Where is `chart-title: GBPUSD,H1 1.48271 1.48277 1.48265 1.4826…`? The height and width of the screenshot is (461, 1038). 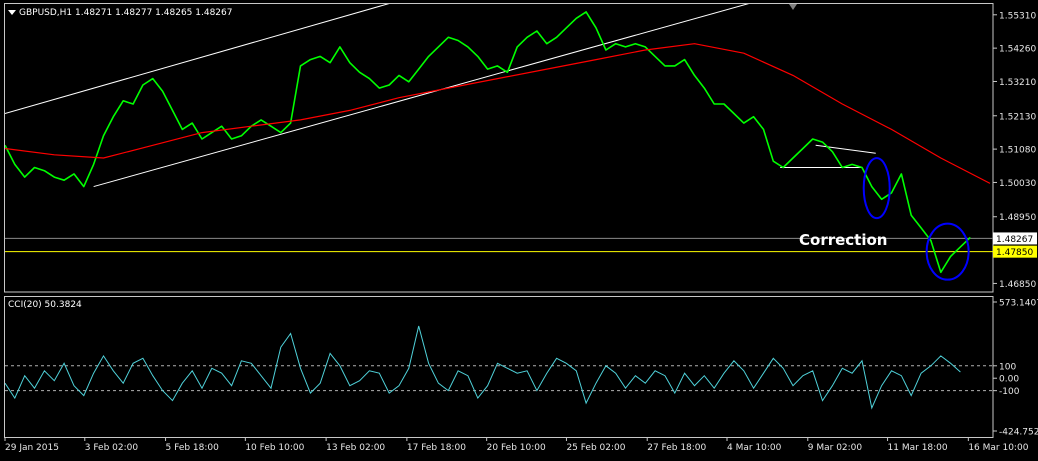 chart-title: GBPUSD,H1 1.48271 1.48277 1.48265 1.4826… is located at coordinates (125, 13).